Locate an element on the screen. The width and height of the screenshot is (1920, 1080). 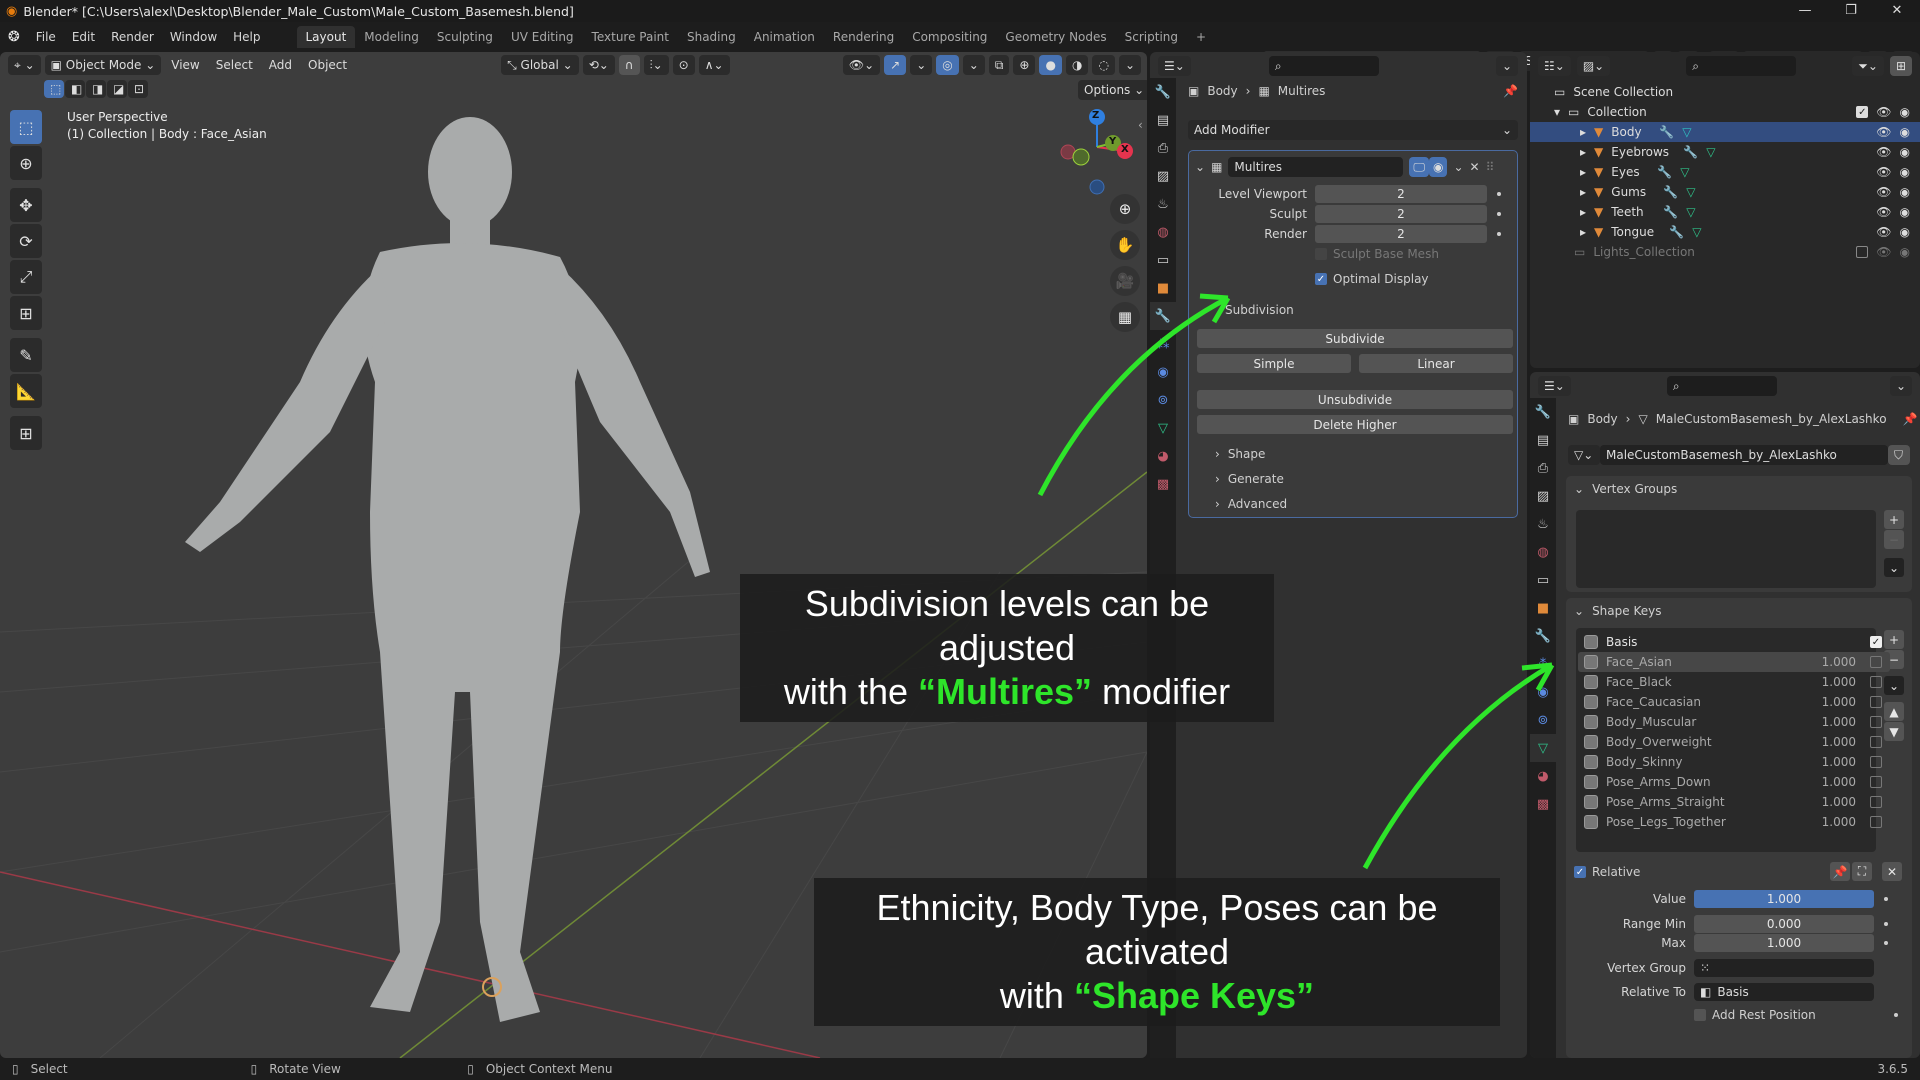
shading-material: ◑ is located at coordinates (1077, 65).